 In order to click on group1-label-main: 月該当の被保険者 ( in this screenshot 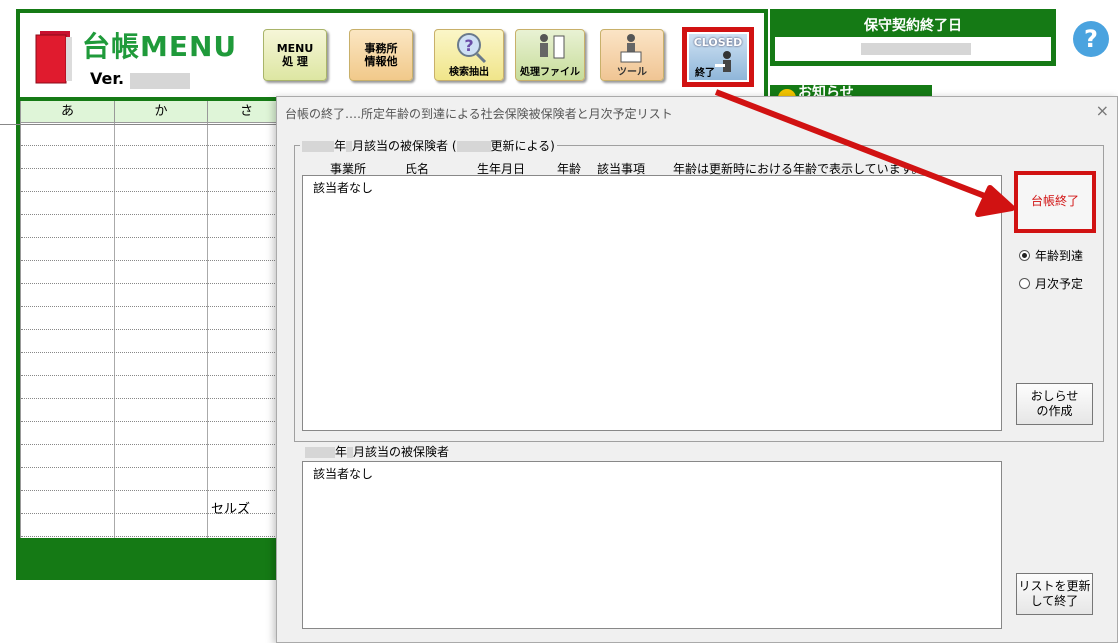, I will do `click(404, 146)`.